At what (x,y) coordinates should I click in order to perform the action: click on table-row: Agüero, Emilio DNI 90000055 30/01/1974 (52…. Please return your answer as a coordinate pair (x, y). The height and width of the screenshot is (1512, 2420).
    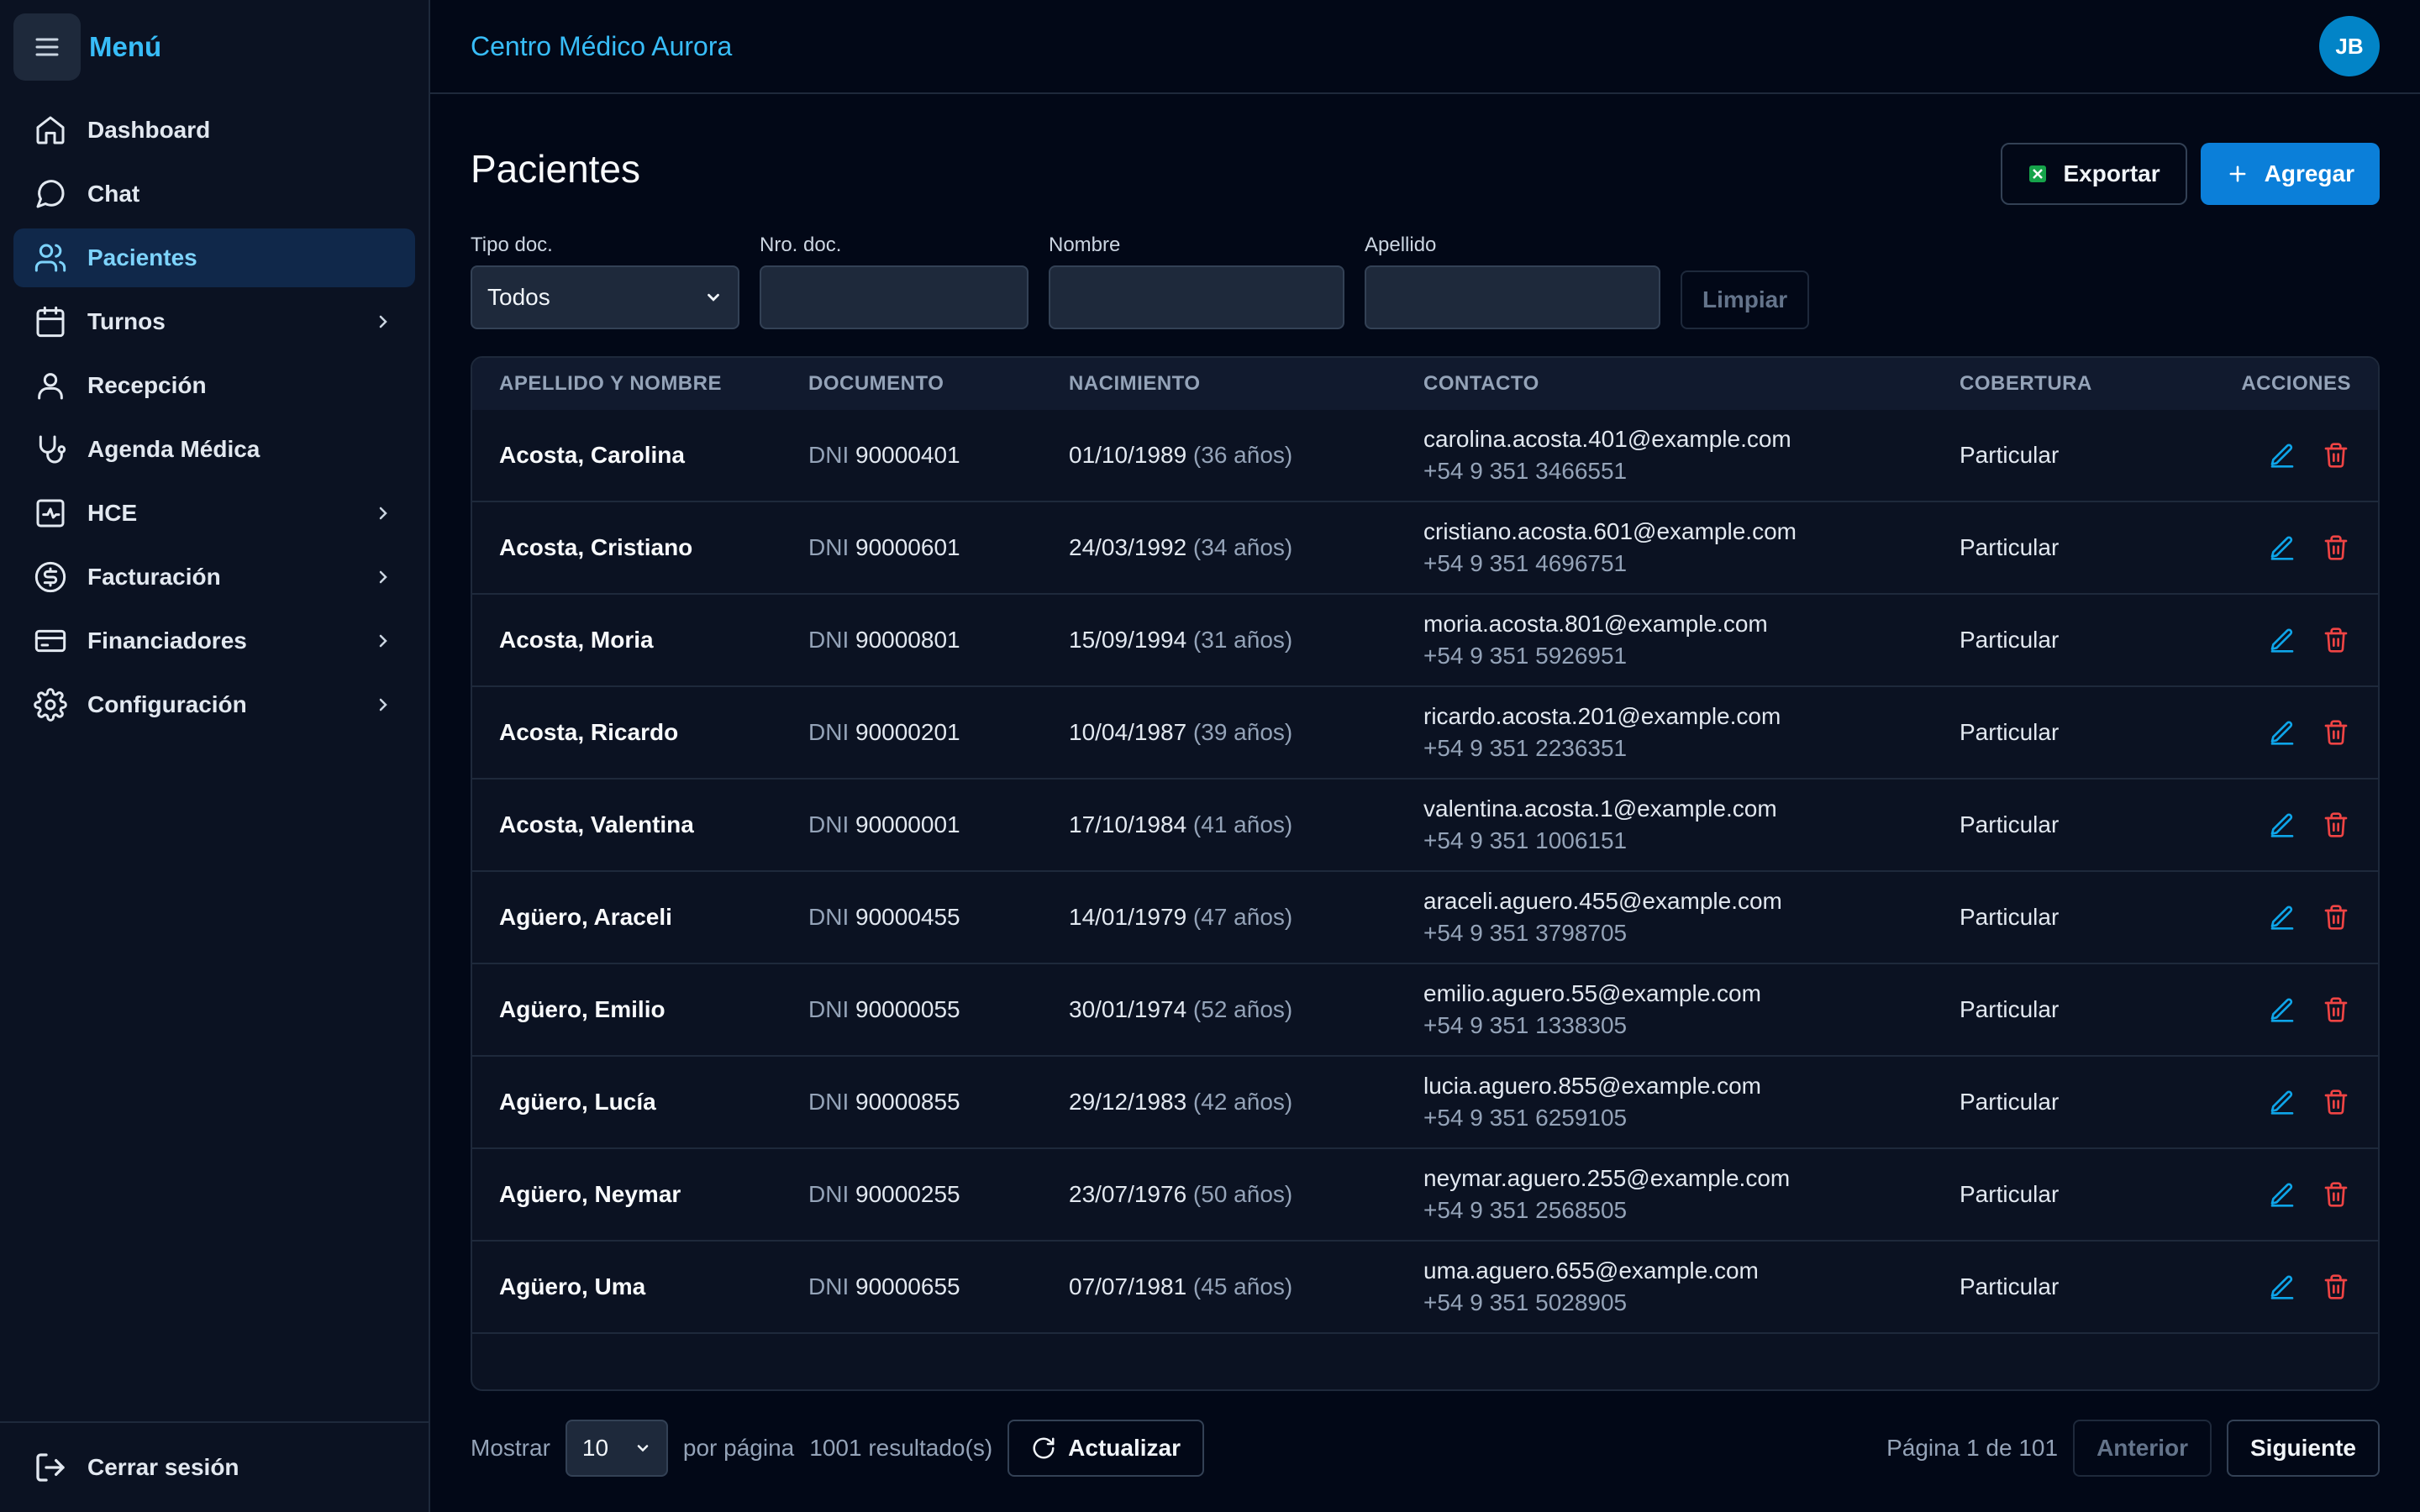
    Looking at the image, I should click on (1425, 1010).